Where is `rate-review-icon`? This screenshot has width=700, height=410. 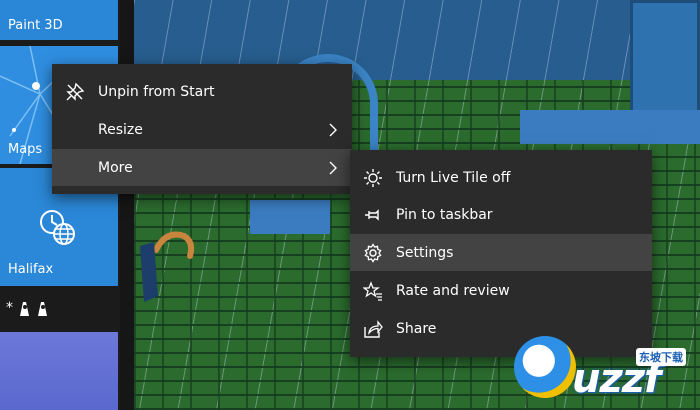 rate-review-icon is located at coordinates (373, 291).